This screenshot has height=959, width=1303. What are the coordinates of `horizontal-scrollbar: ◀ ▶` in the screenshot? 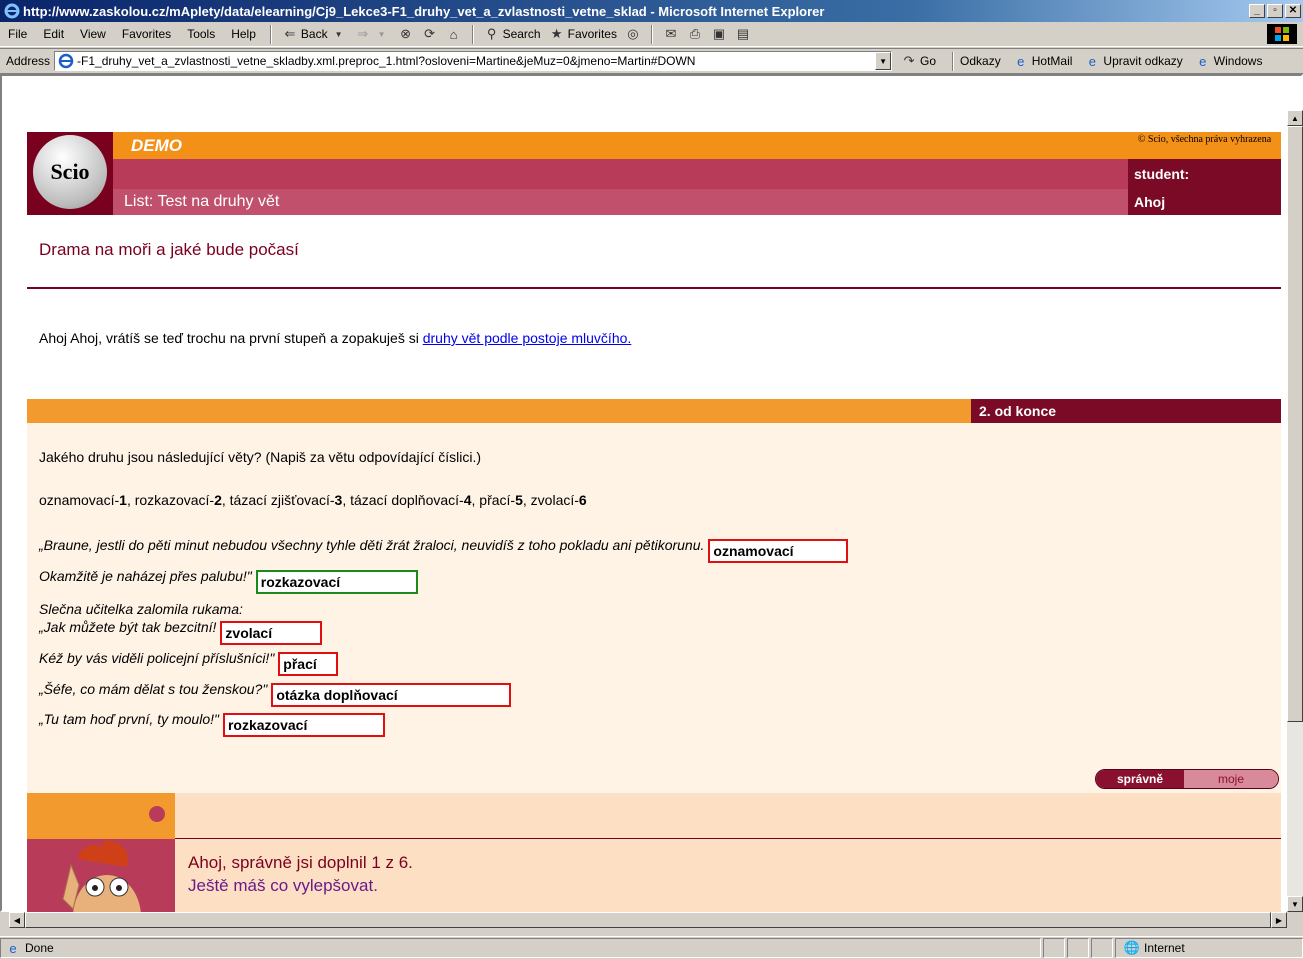 It's located at (648, 920).